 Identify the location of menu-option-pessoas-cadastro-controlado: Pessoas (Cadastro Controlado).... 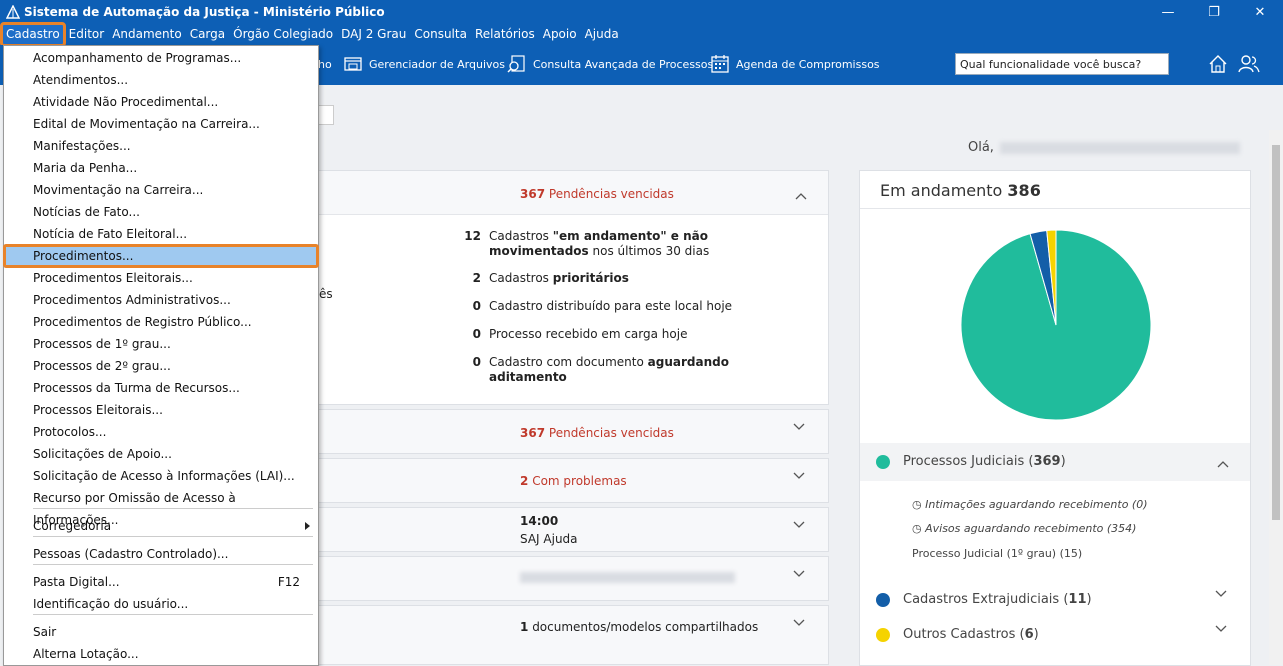
(161, 554).